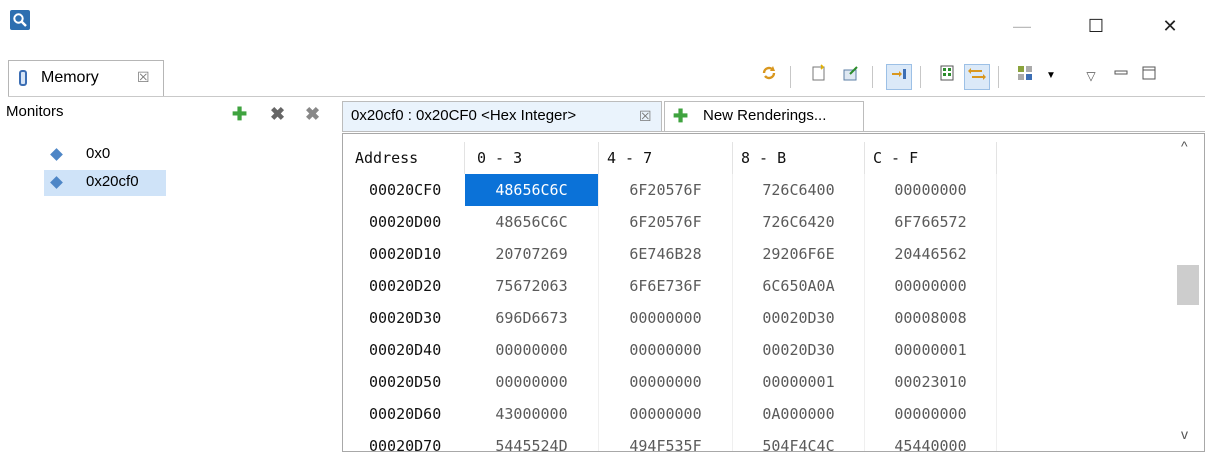 The width and height of the screenshot is (1205, 452). What do you see at coordinates (1051, 77) in the screenshot?
I see `dropdown-icon: ▼` at bounding box center [1051, 77].